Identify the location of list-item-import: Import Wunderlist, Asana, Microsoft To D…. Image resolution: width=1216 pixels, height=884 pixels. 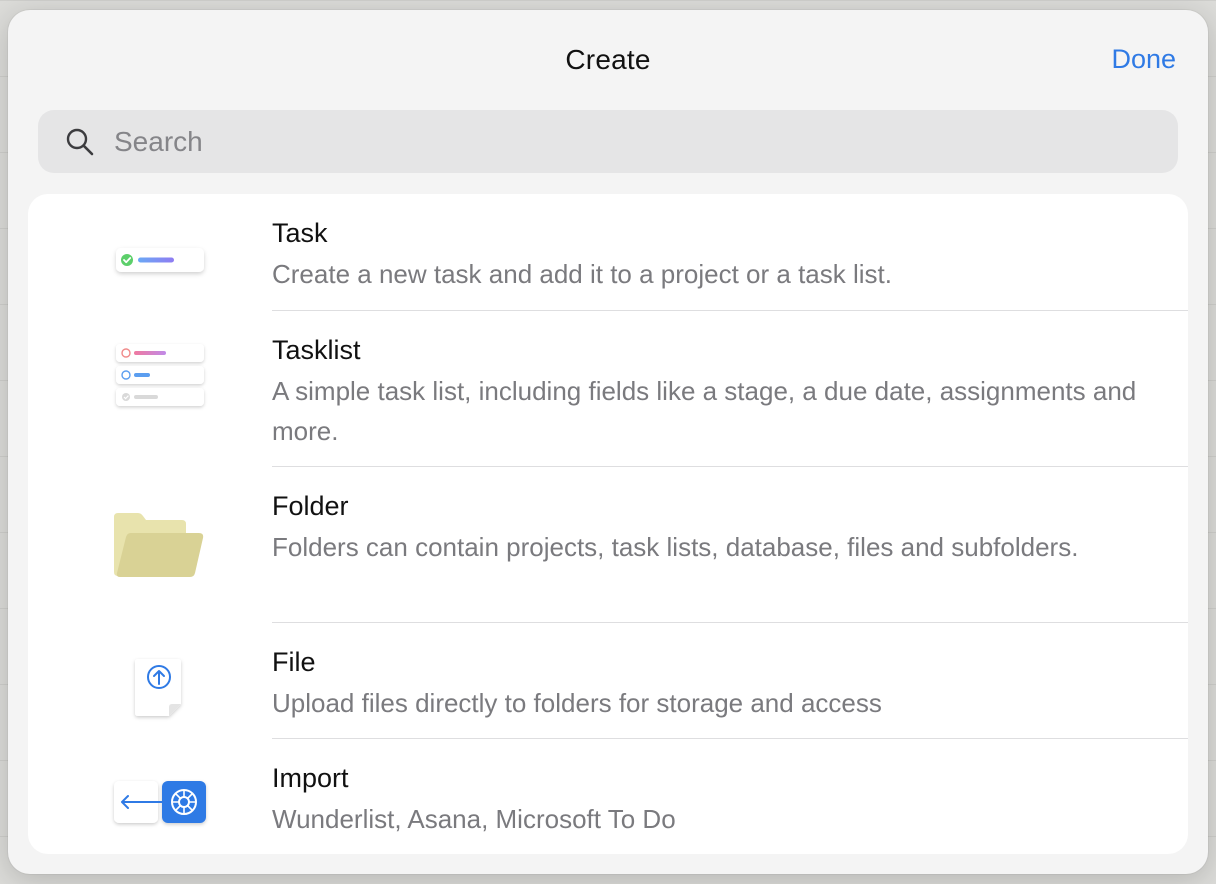
(608, 796).